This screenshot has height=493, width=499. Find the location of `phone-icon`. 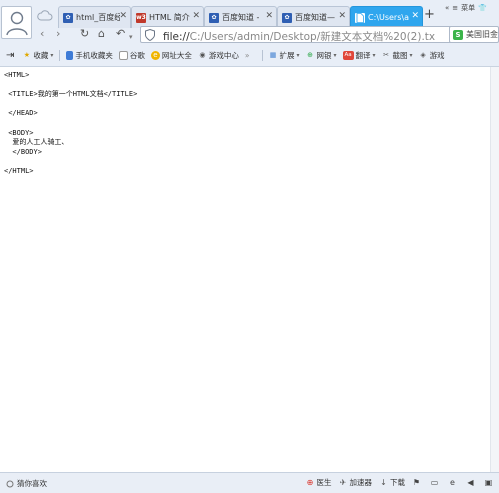

phone-icon is located at coordinates (70, 55).